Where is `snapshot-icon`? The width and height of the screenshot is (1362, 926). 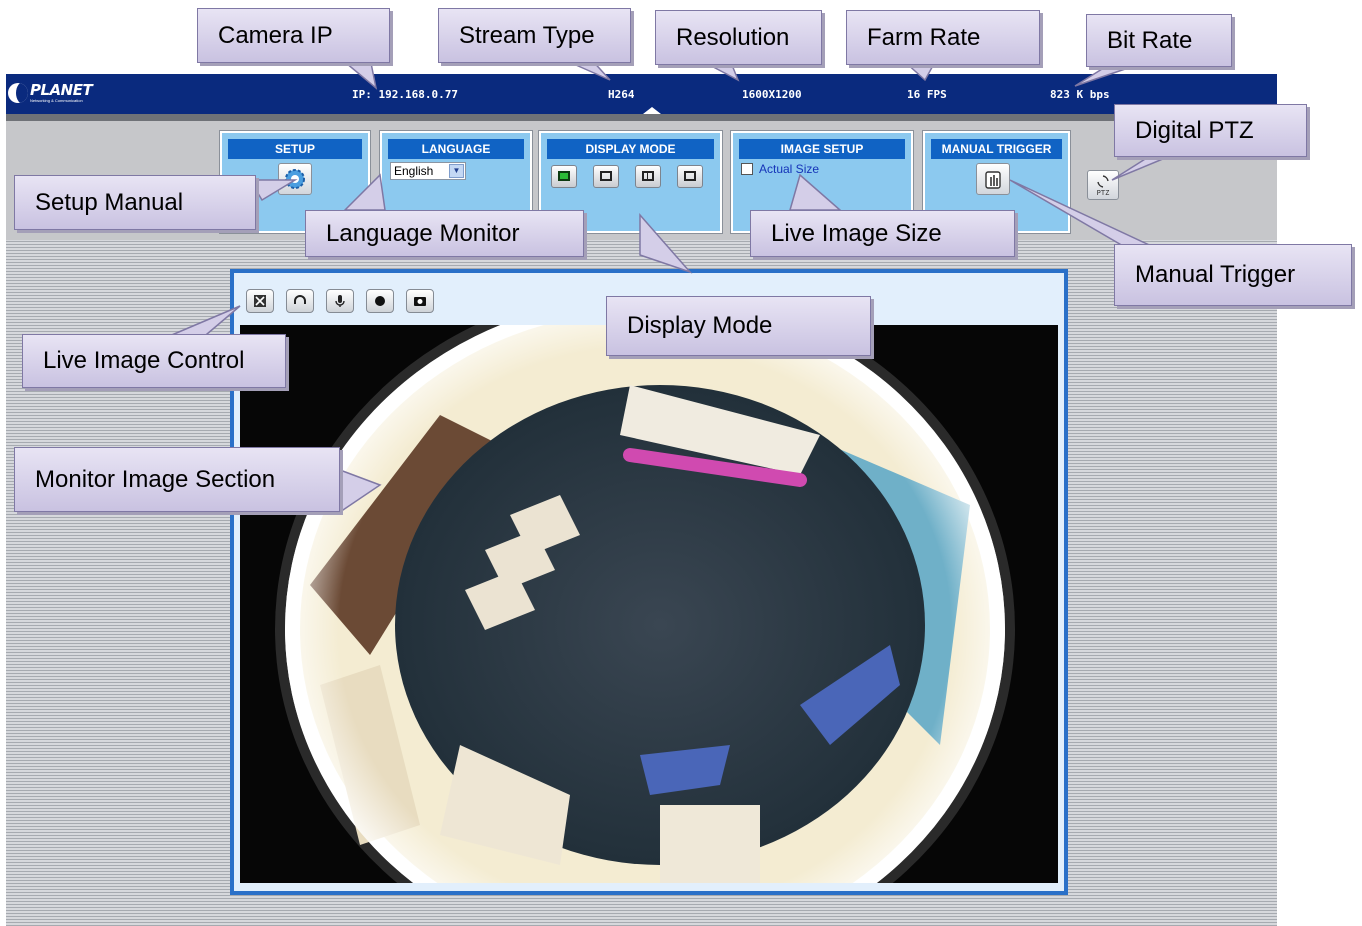 snapshot-icon is located at coordinates (420, 301).